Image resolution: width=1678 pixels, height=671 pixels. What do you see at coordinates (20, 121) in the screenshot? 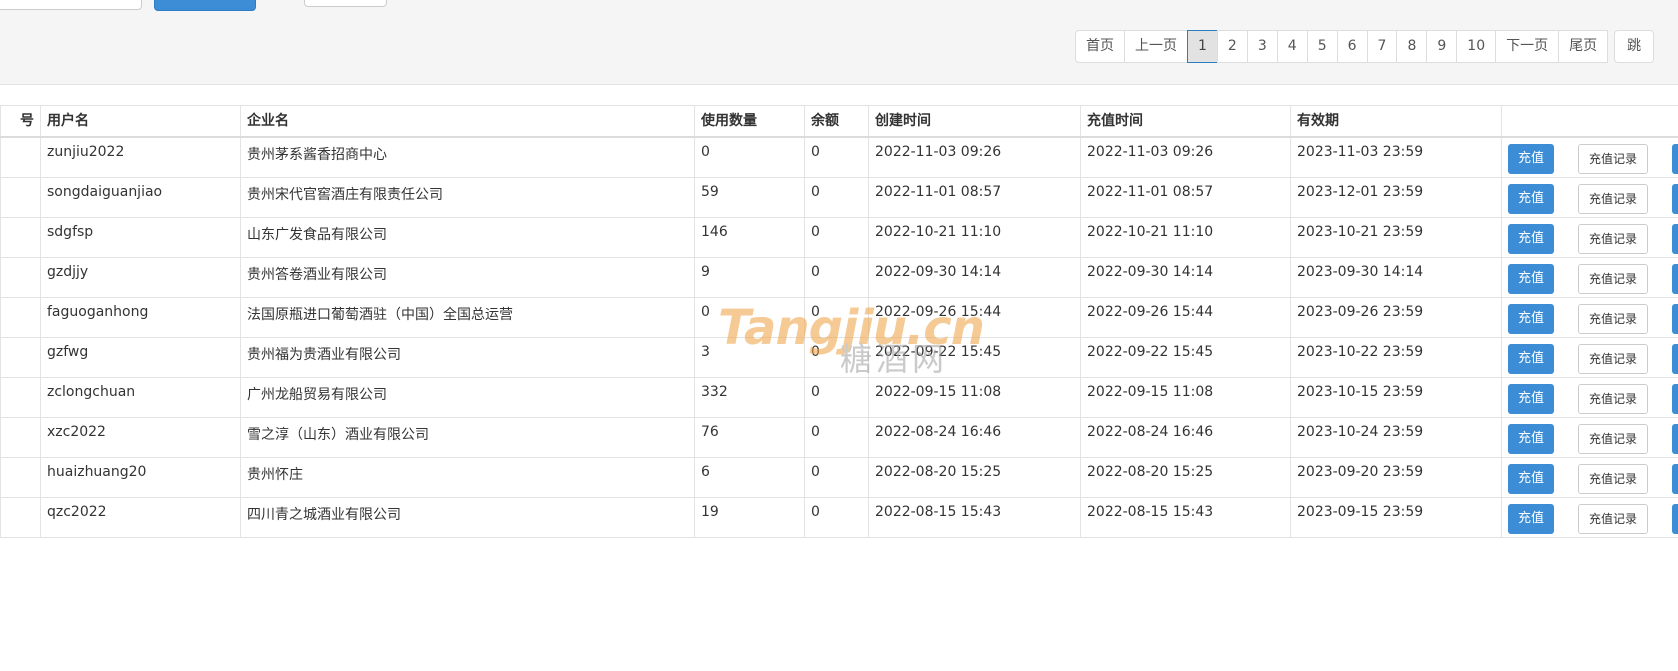
I see `column-header: 号` at bounding box center [20, 121].